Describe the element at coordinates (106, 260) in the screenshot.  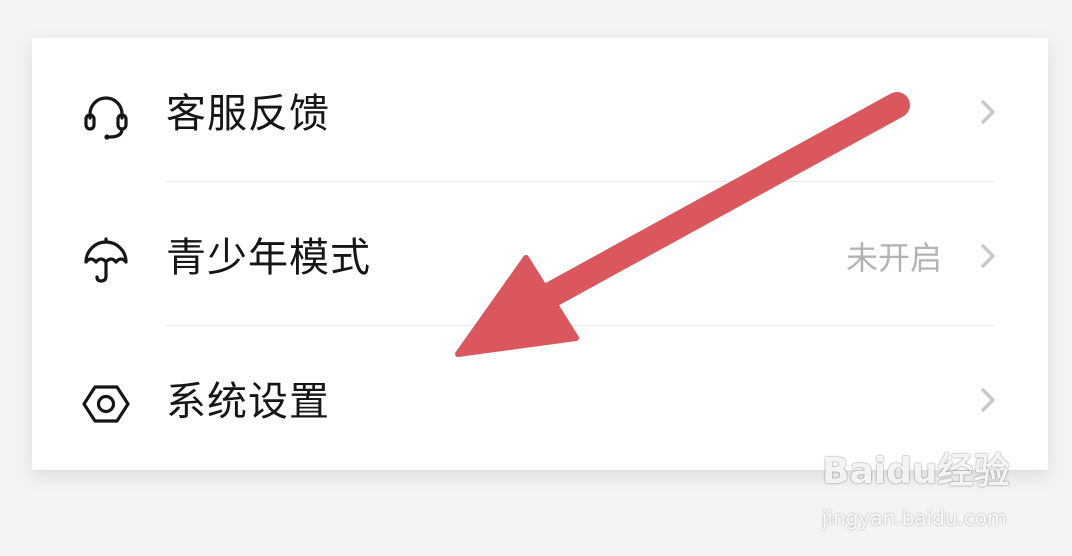
I see `umbrella-icon` at that location.